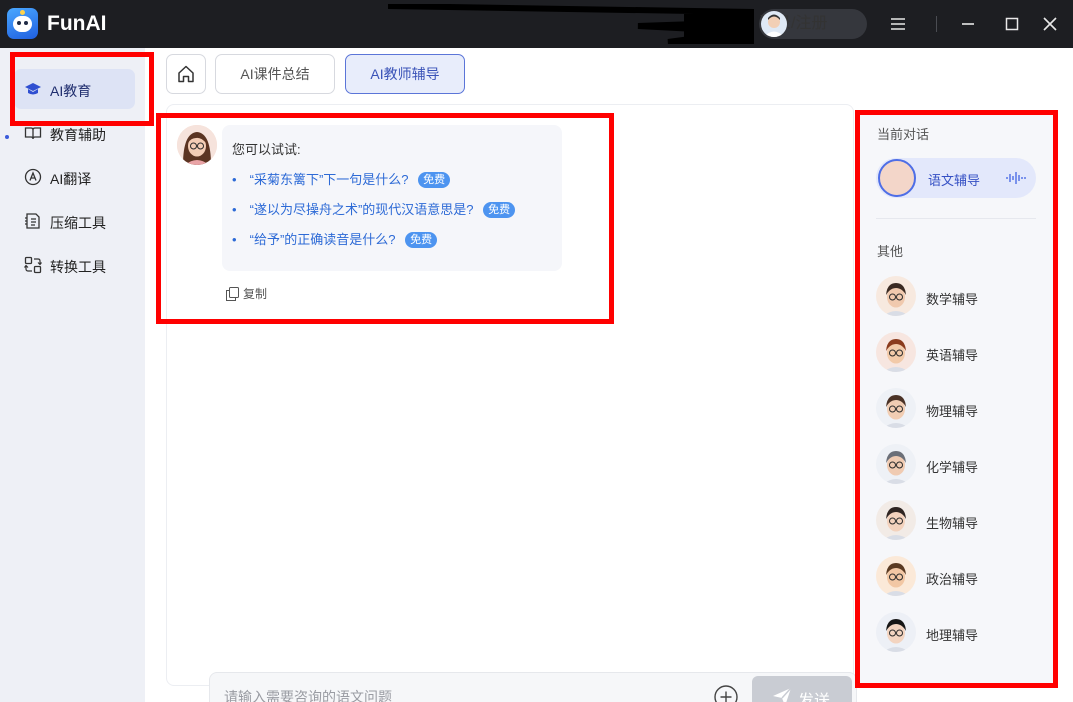 Image resolution: width=1073 pixels, height=702 pixels. Describe the element at coordinates (77, 23) in the screenshot. I see `app-title: FunAI` at that location.